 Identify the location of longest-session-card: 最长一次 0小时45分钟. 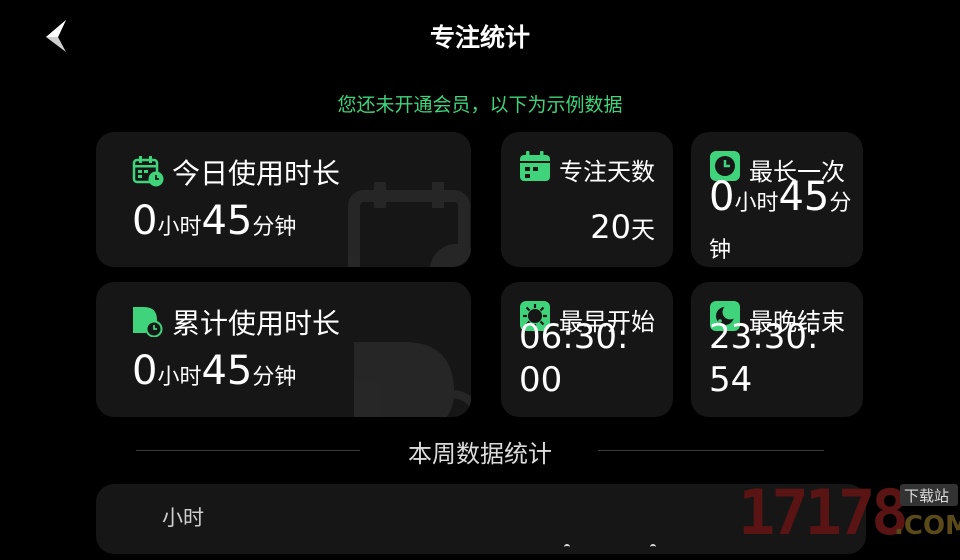
(777, 199).